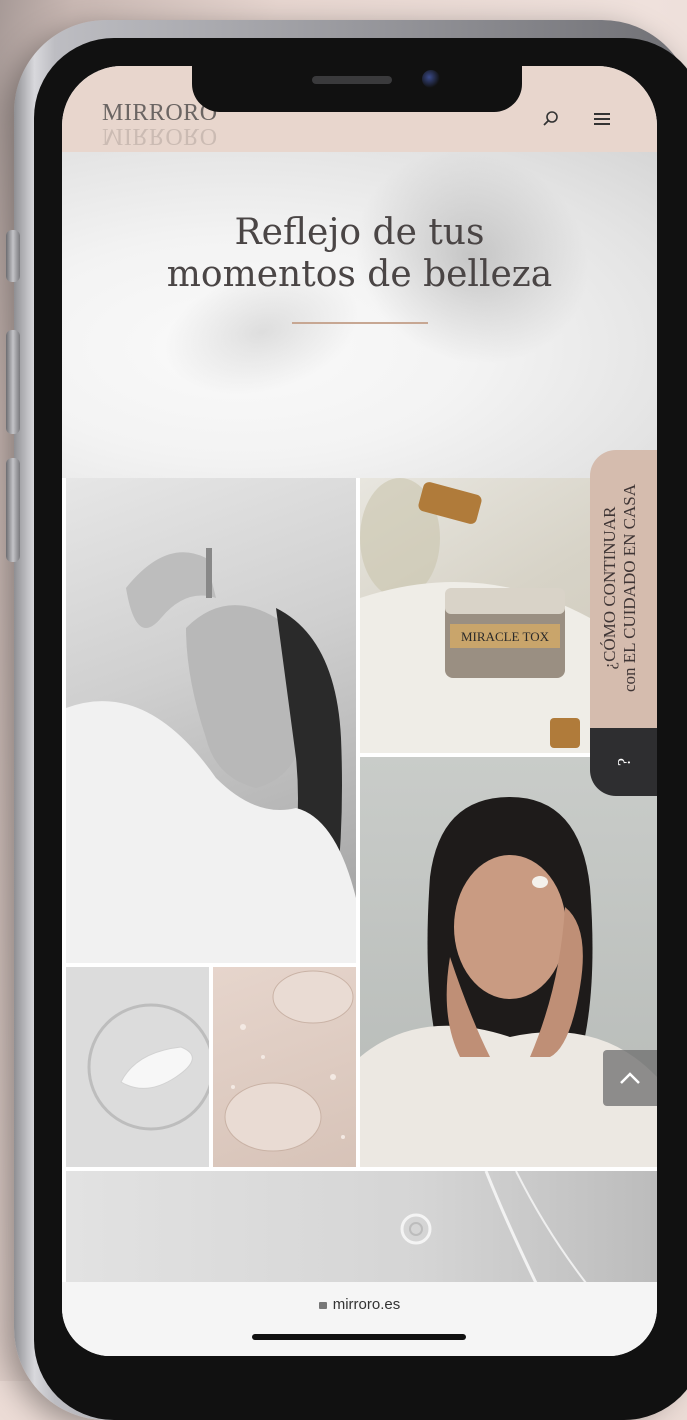 The width and height of the screenshot is (687, 1420). I want to click on gallery-image-water-drops, so click(284, 1067).